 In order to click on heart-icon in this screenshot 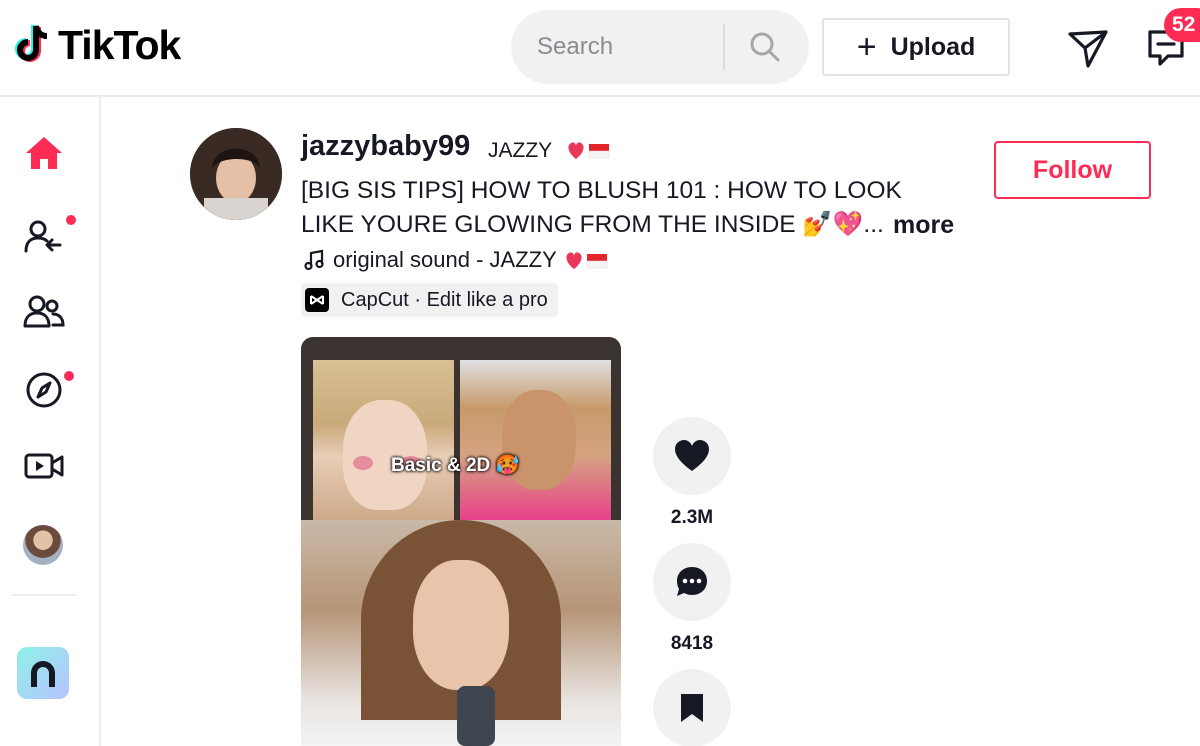, I will do `click(692, 455)`.